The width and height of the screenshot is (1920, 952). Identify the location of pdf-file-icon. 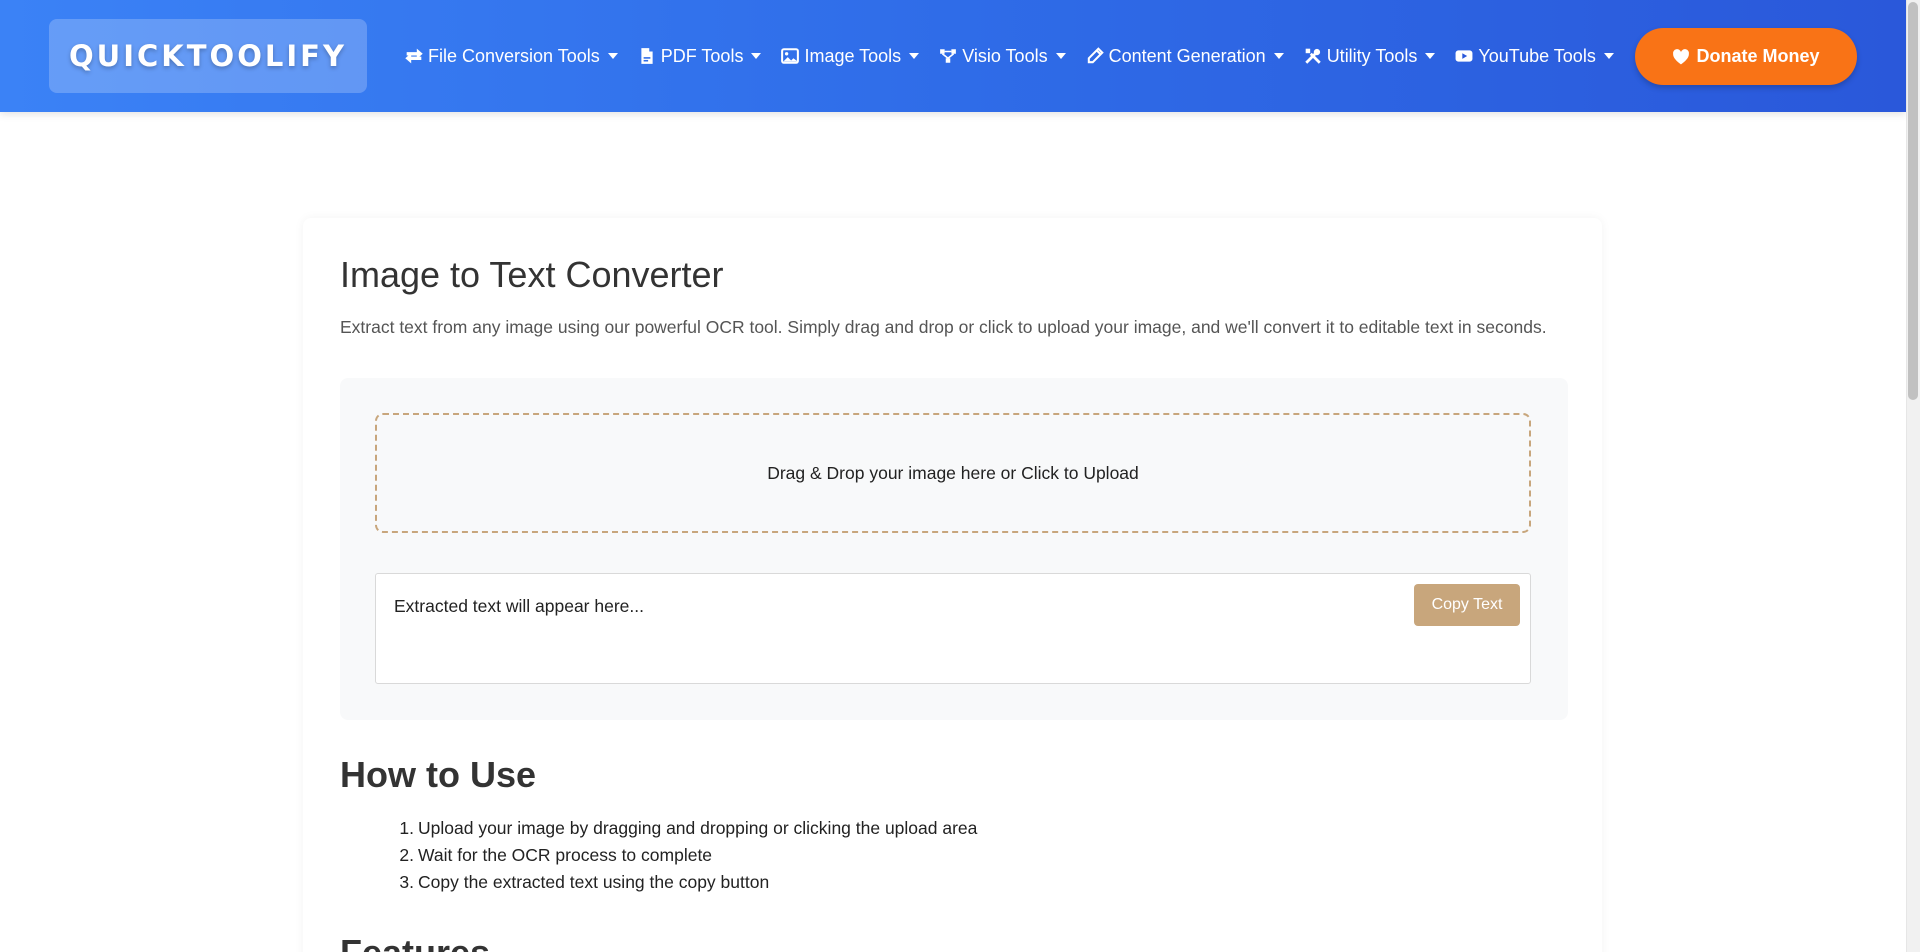
(647, 56).